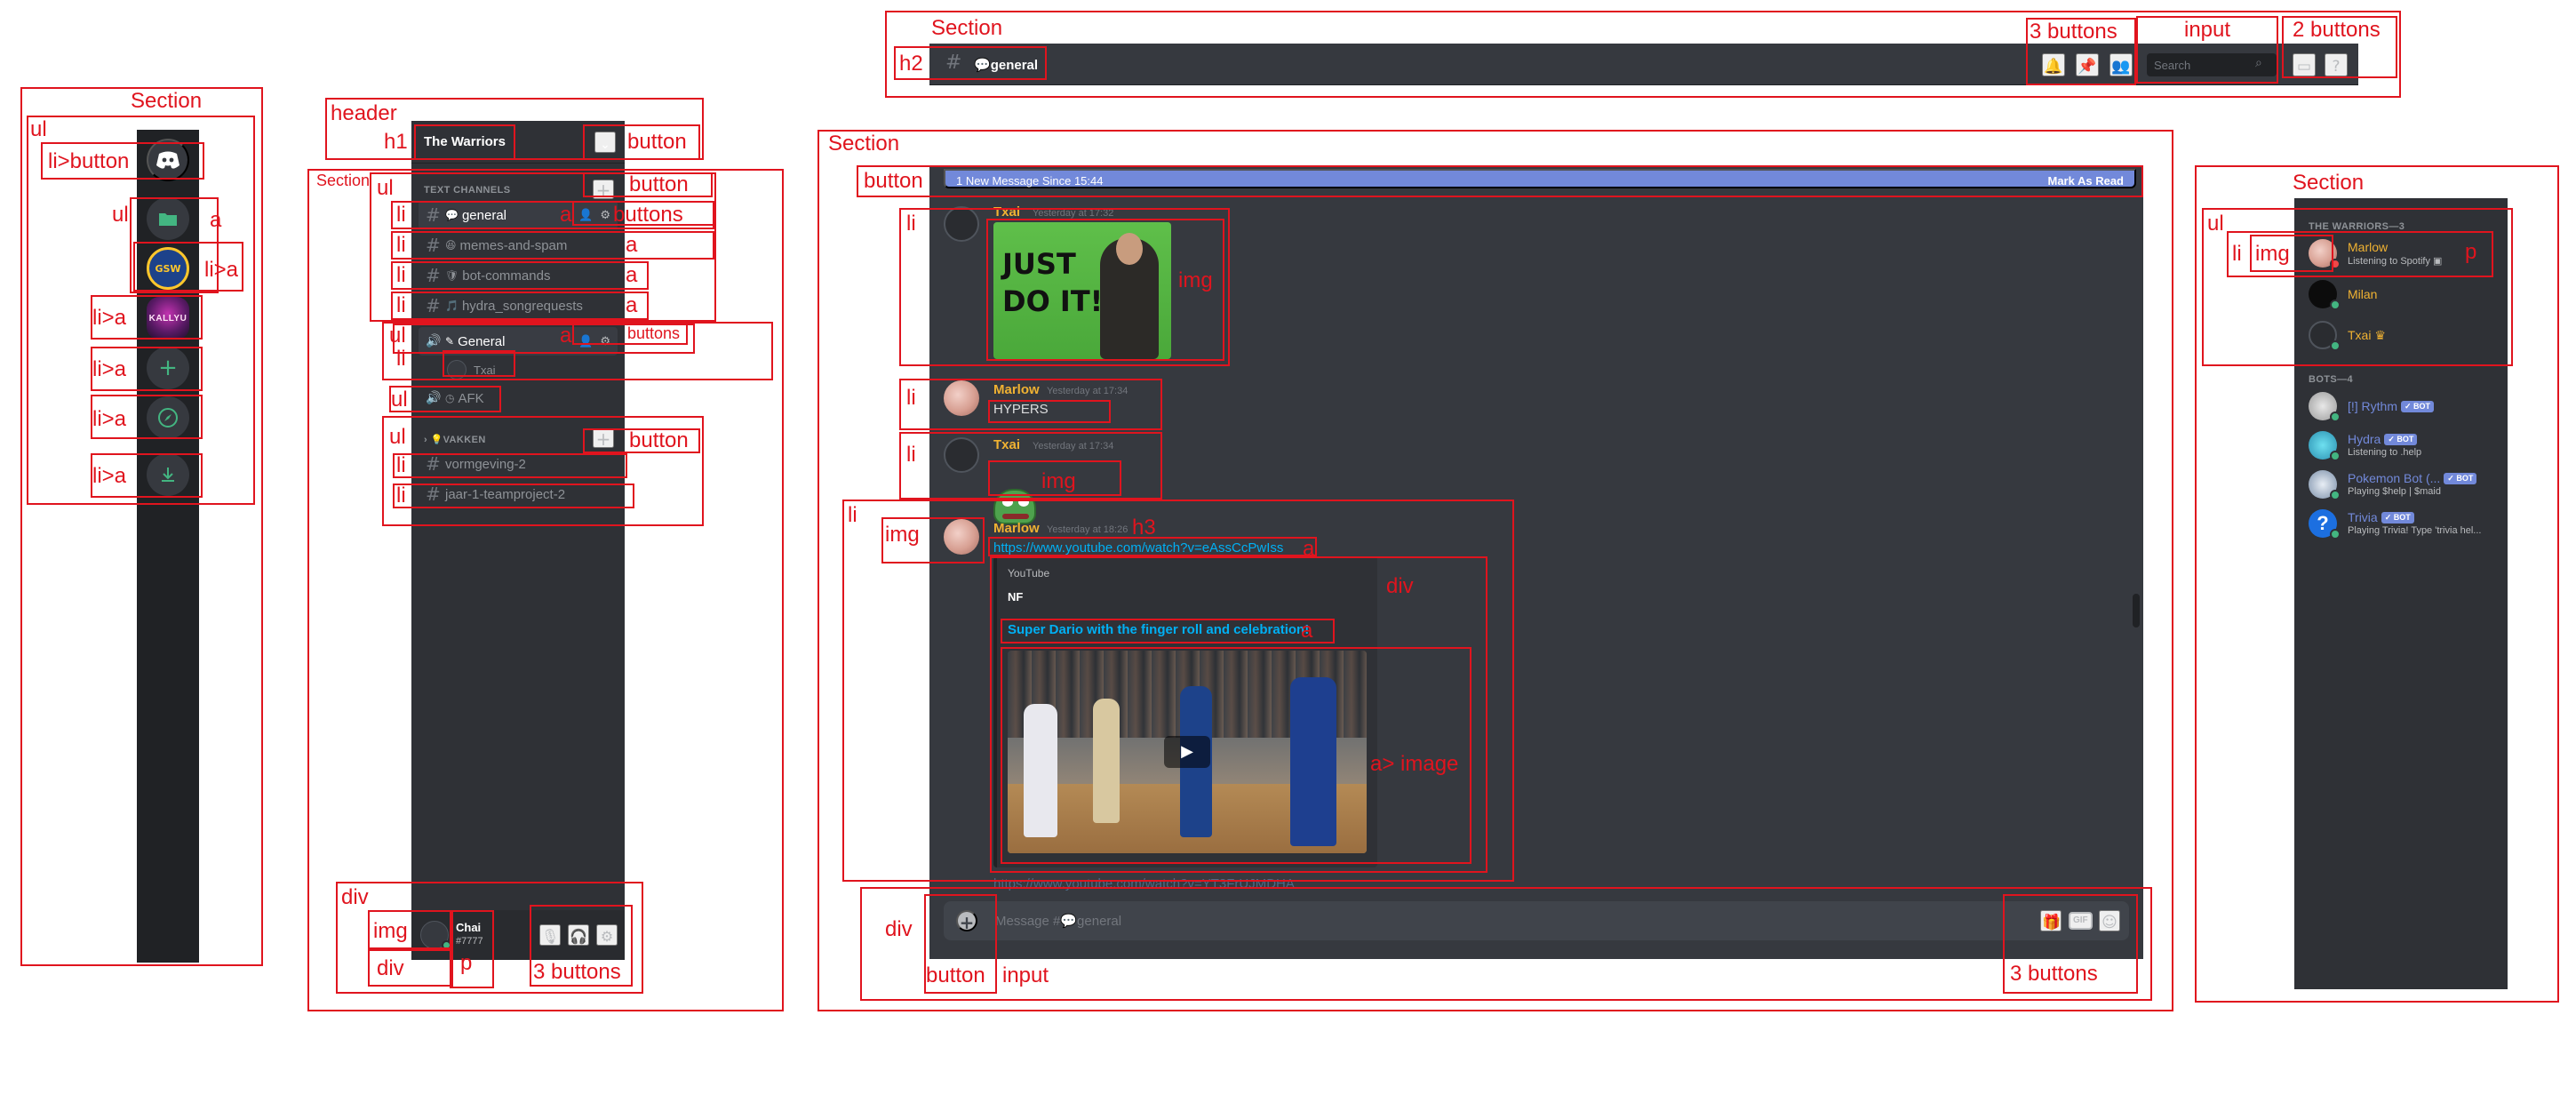 Image resolution: width=2576 pixels, height=1111 pixels. Describe the element at coordinates (519, 215) in the screenshot. I see `channel-general: # 💬 general 👤 ⚙` at that location.